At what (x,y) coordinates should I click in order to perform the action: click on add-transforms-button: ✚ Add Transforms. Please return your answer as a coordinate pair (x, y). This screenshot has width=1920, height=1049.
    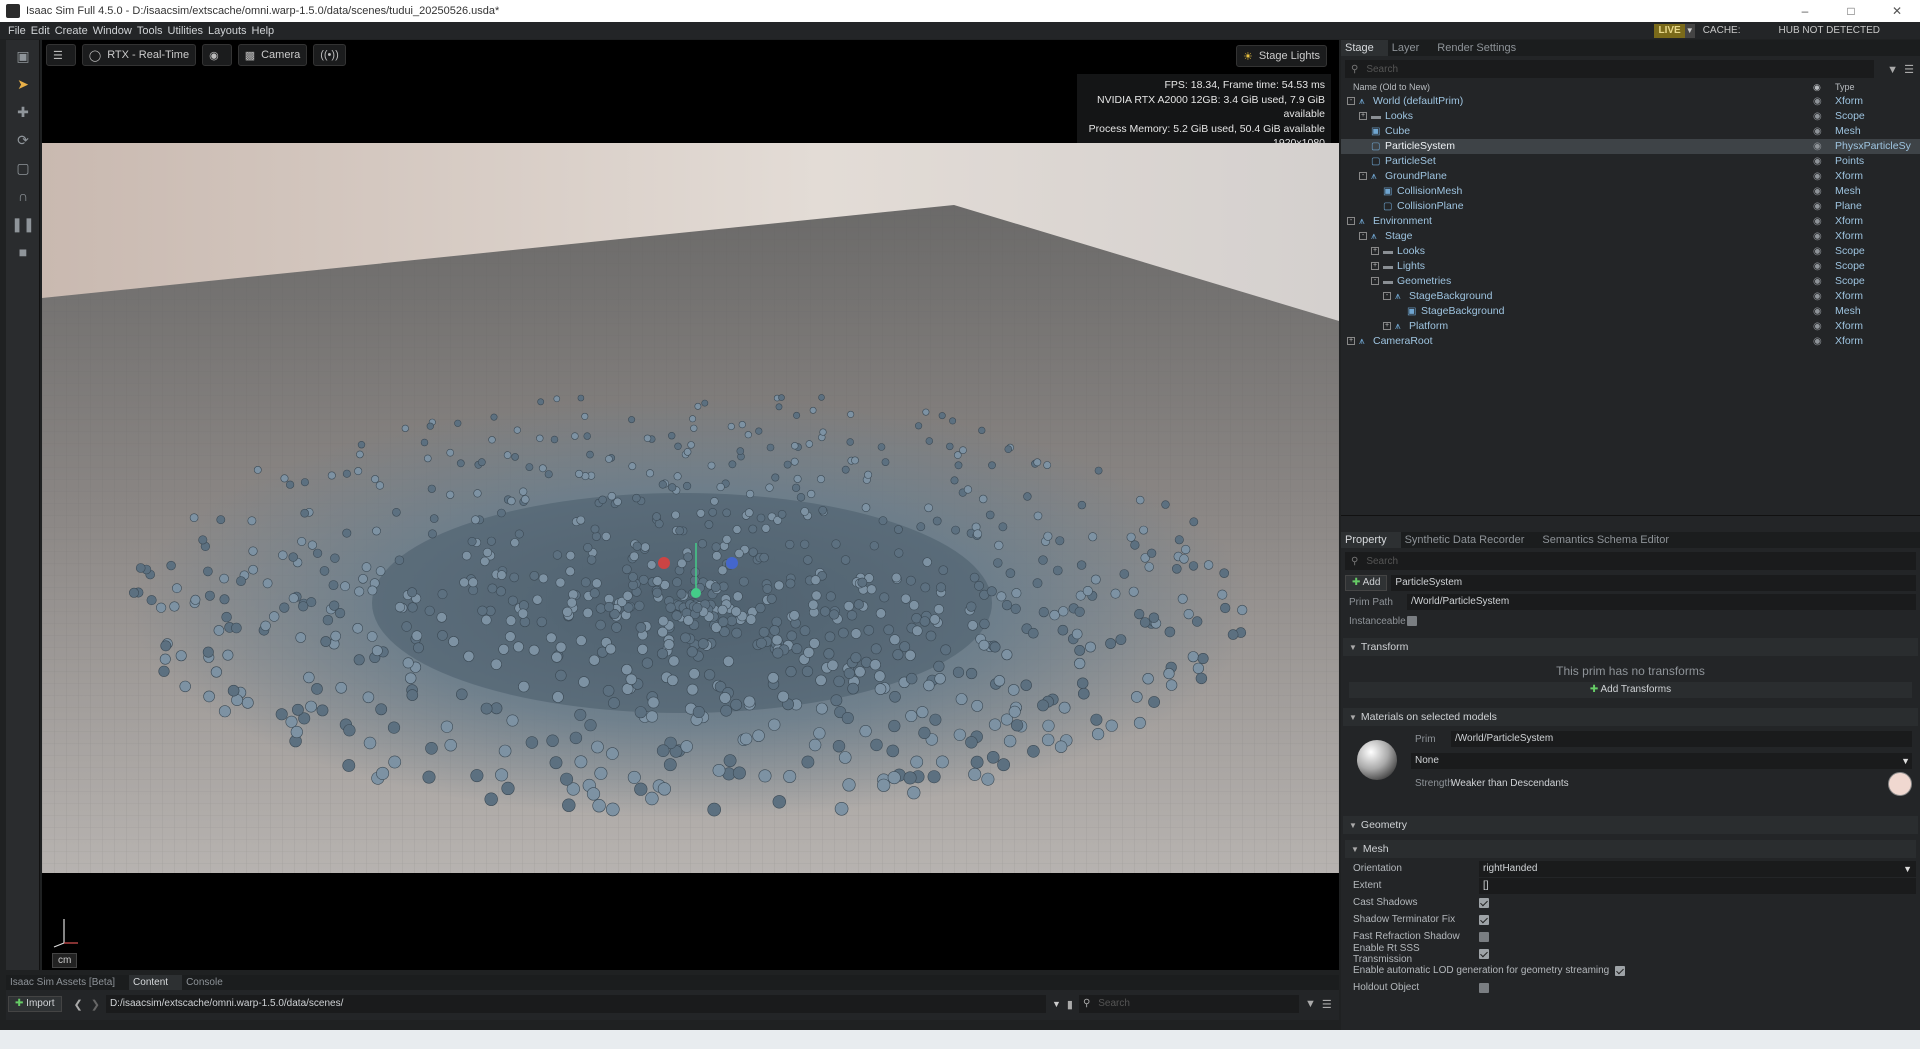
    Looking at the image, I should click on (1630, 690).